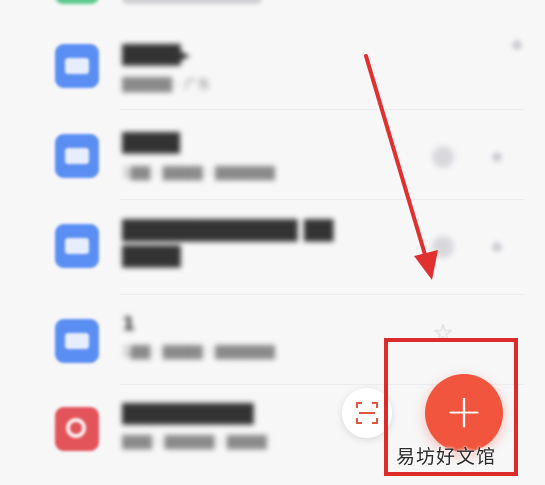 The height and width of the screenshot is (485, 545). What do you see at coordinates (228, 244) in the screenshot?
I see `file-title: ████████████ ██ ████` at bounding box center [228, 244].